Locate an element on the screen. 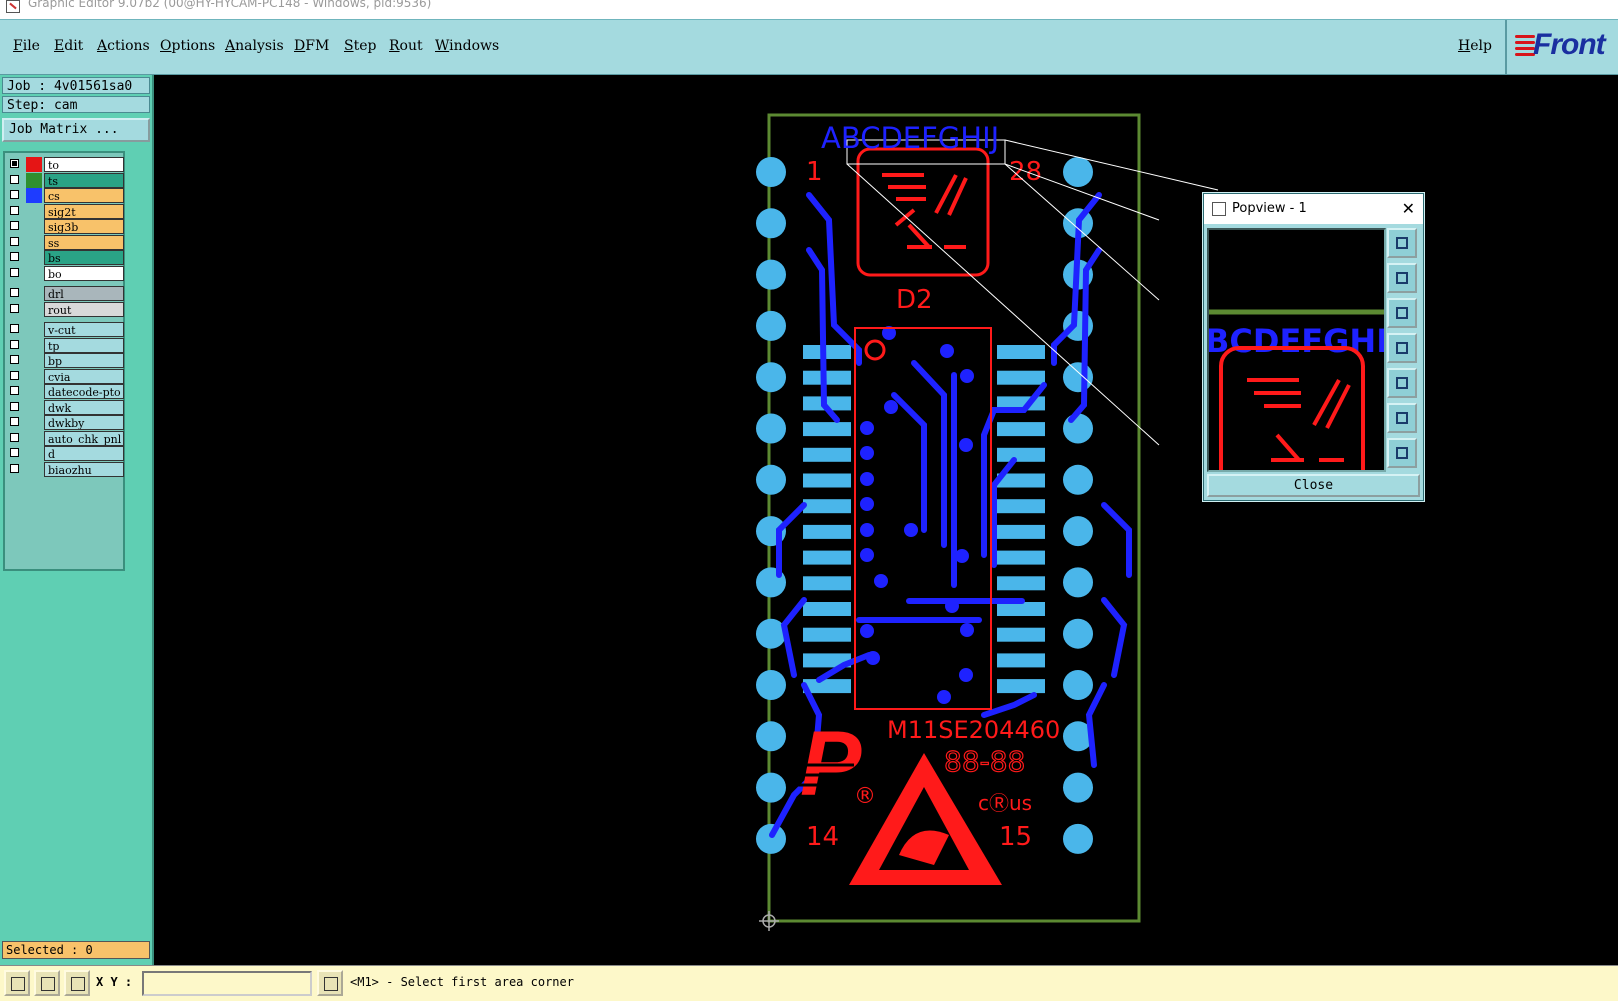  layer-row: datecode-pto is located at coordinates (66, 391).